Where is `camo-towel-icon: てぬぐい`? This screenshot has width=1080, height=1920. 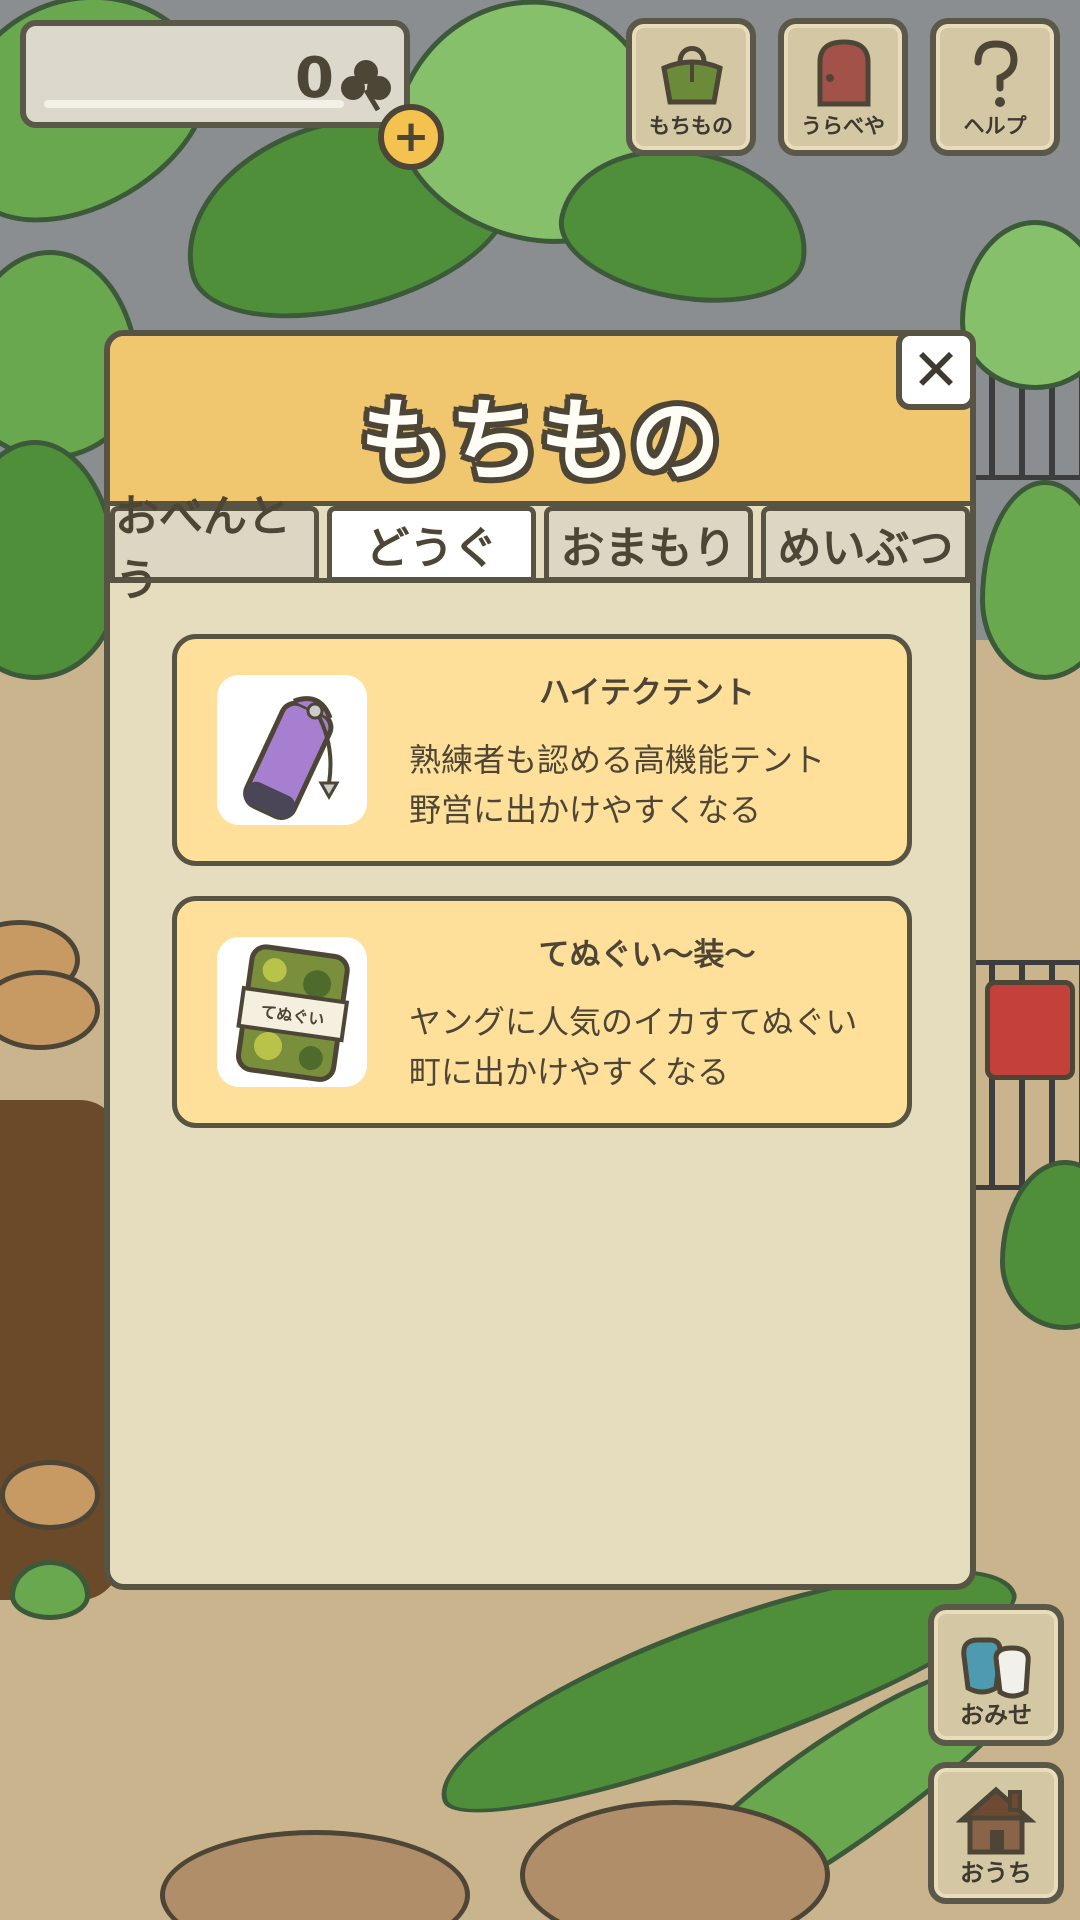 camo-towel-icon: てぬぐい is located at coordinates (293, 1013).